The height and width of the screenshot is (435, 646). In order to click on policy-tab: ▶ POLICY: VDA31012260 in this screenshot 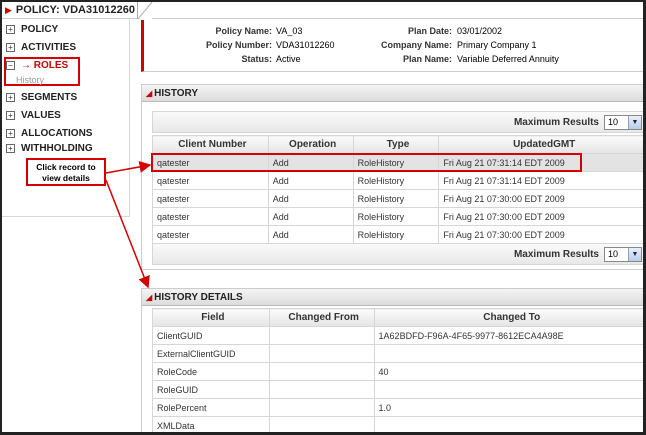, I will do `click(70, 10)`.